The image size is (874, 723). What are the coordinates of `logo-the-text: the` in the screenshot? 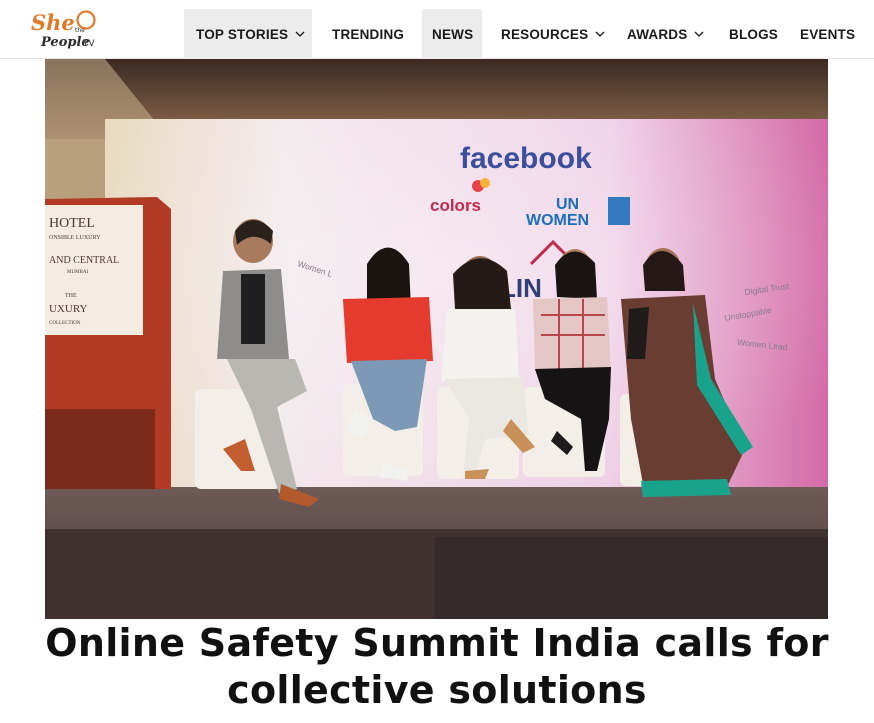 It's located at (80, 30).